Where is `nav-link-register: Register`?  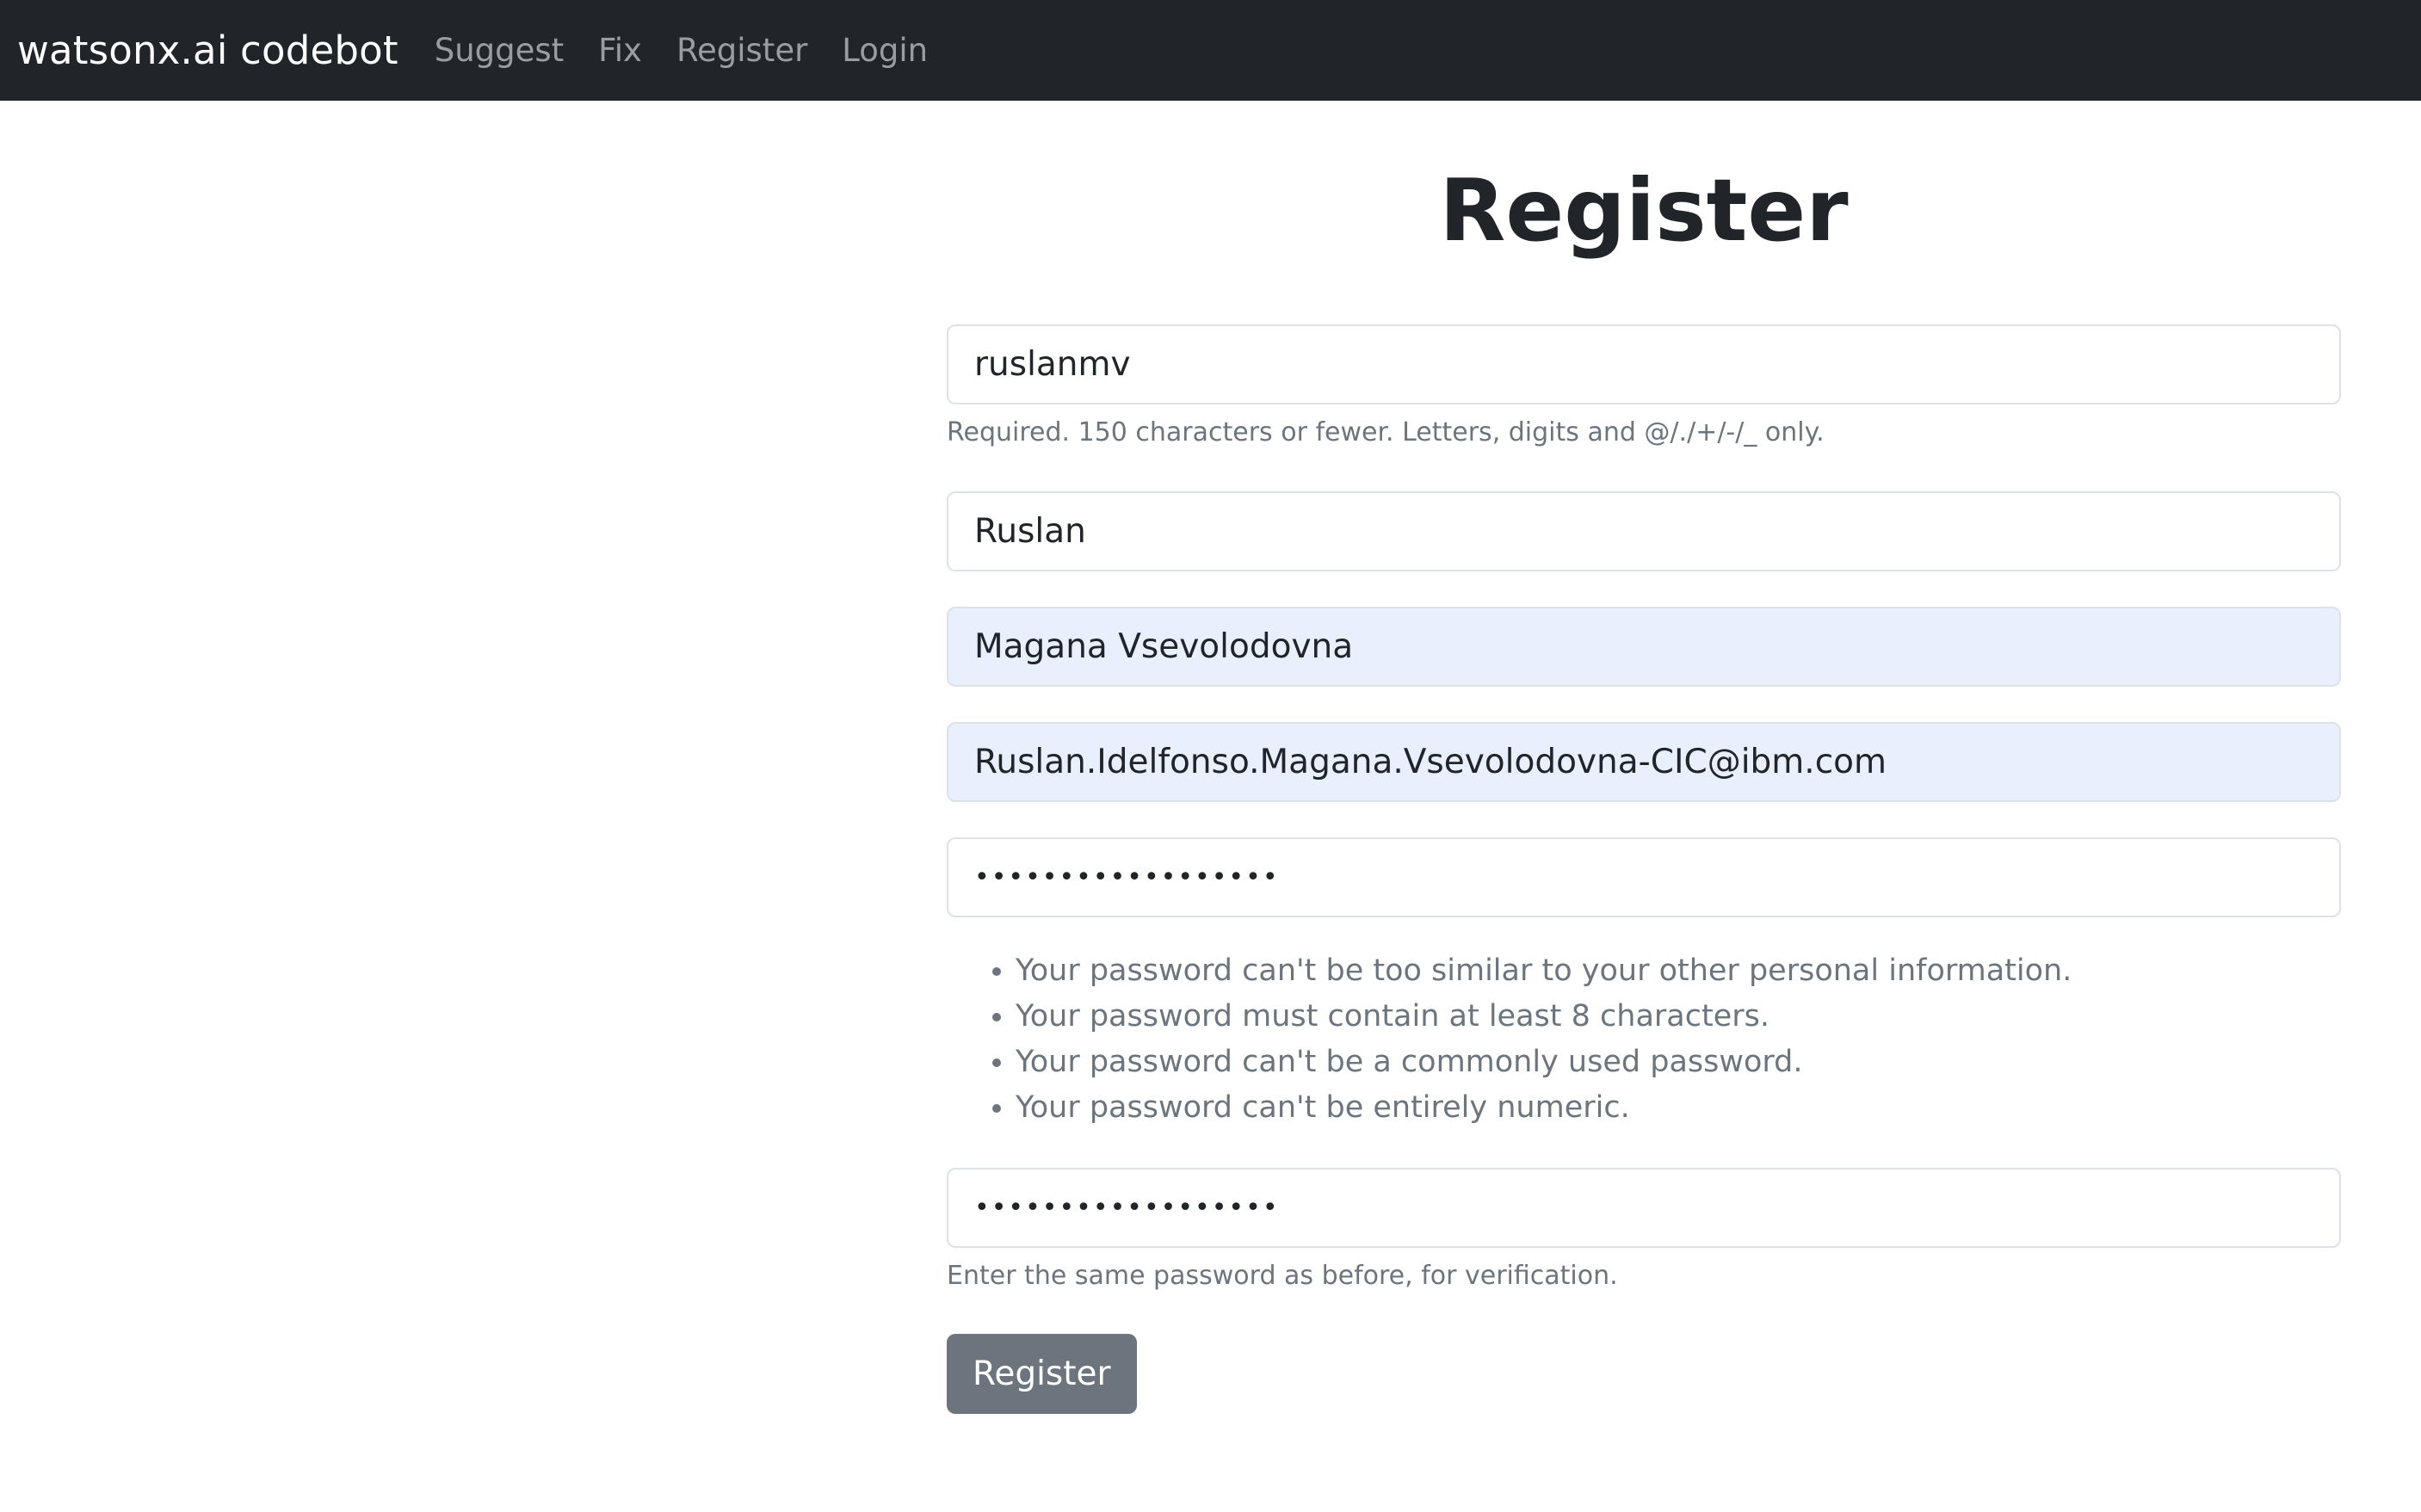 nav-link-register: Register is located at coordinates (741, 50).